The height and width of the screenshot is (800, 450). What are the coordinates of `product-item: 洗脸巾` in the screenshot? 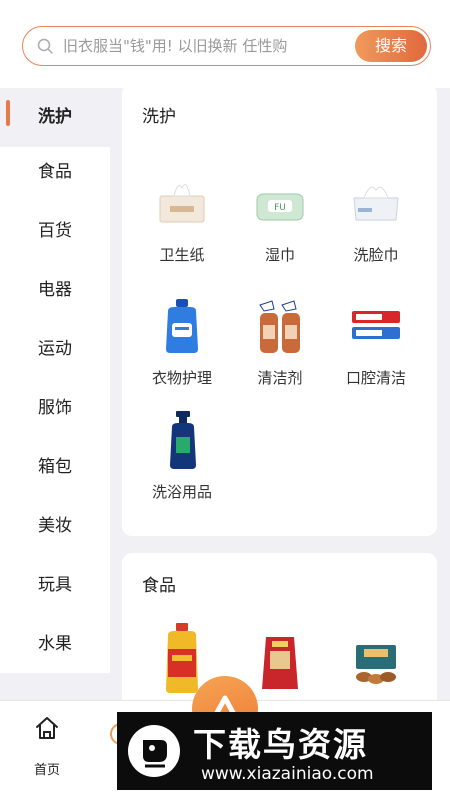 It's located at (376, 229).